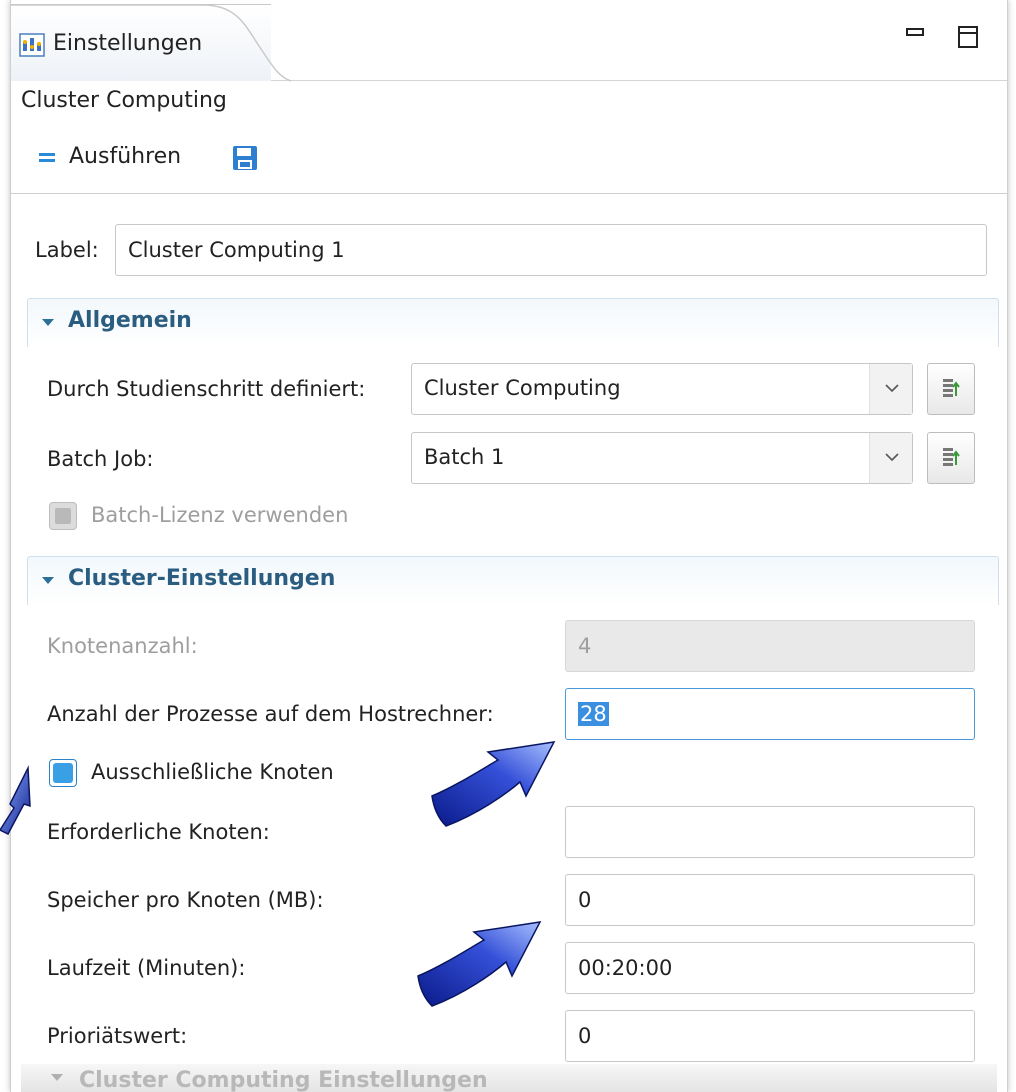  I want to click on run-label: Ausführen, so click(125, 156).